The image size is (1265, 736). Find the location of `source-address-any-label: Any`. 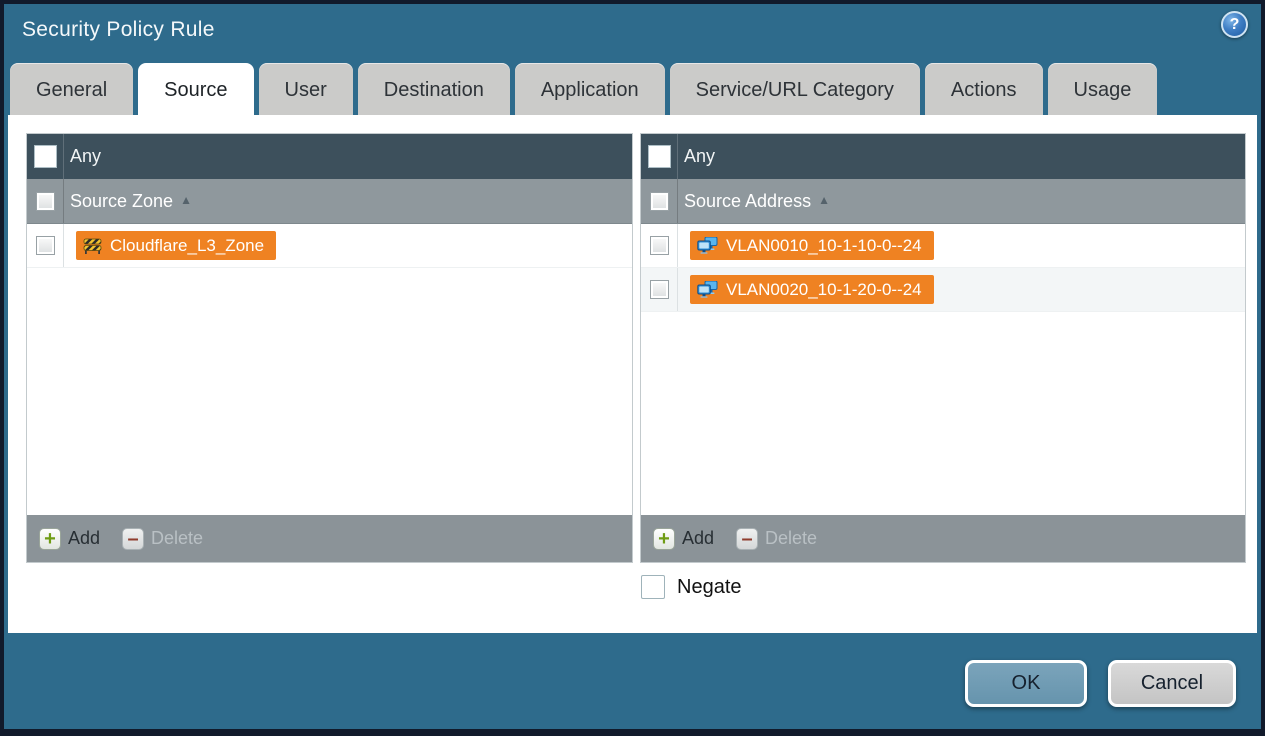

source-address-any-label: Any is located at coordinates (700, 156).